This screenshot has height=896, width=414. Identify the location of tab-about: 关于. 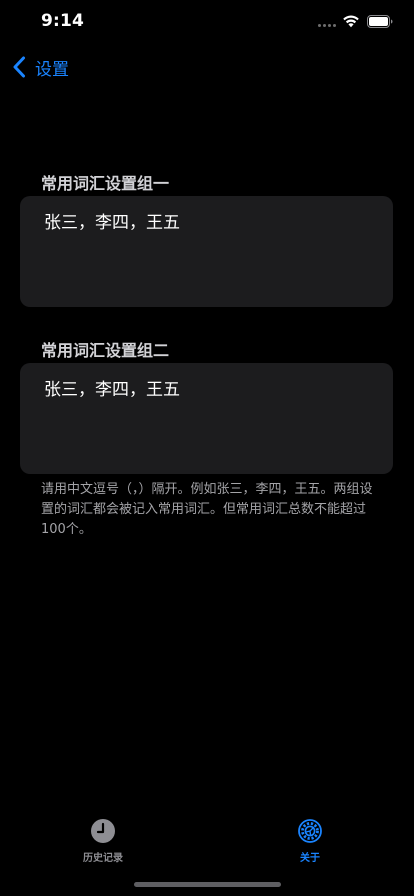
(310, 841).